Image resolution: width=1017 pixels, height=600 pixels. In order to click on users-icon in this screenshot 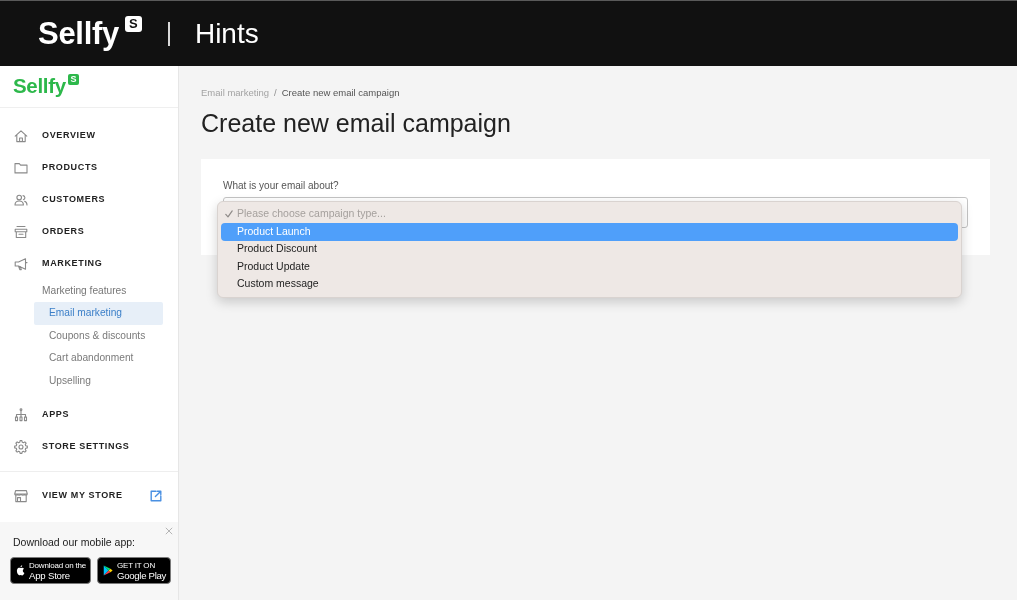, I will do `click(21, 200)`.